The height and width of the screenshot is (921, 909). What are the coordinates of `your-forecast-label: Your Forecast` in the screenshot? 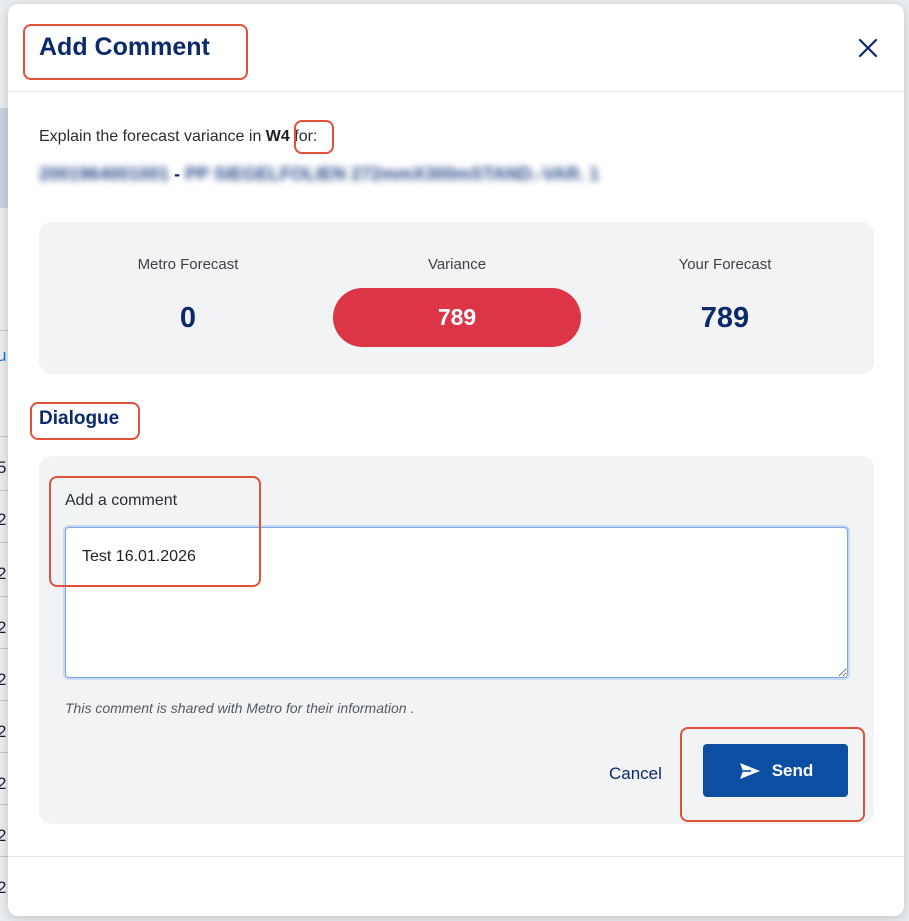 It's located at (725, 264).